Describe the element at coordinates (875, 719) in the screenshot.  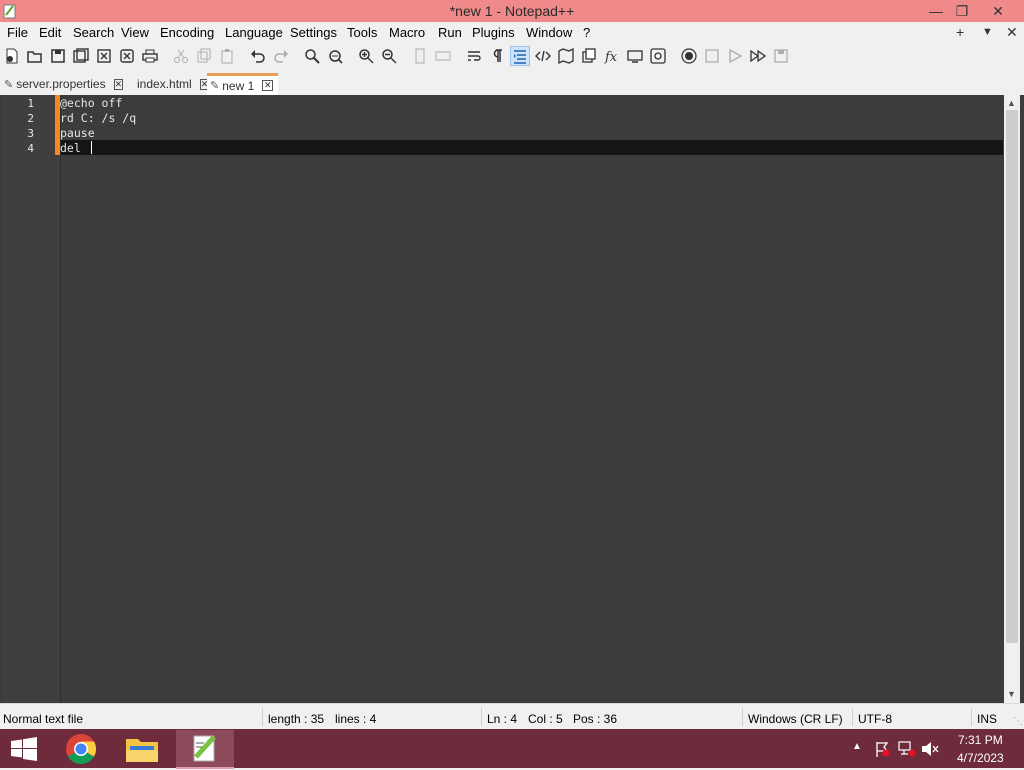
I see `encoding: UTF-8` at that location.